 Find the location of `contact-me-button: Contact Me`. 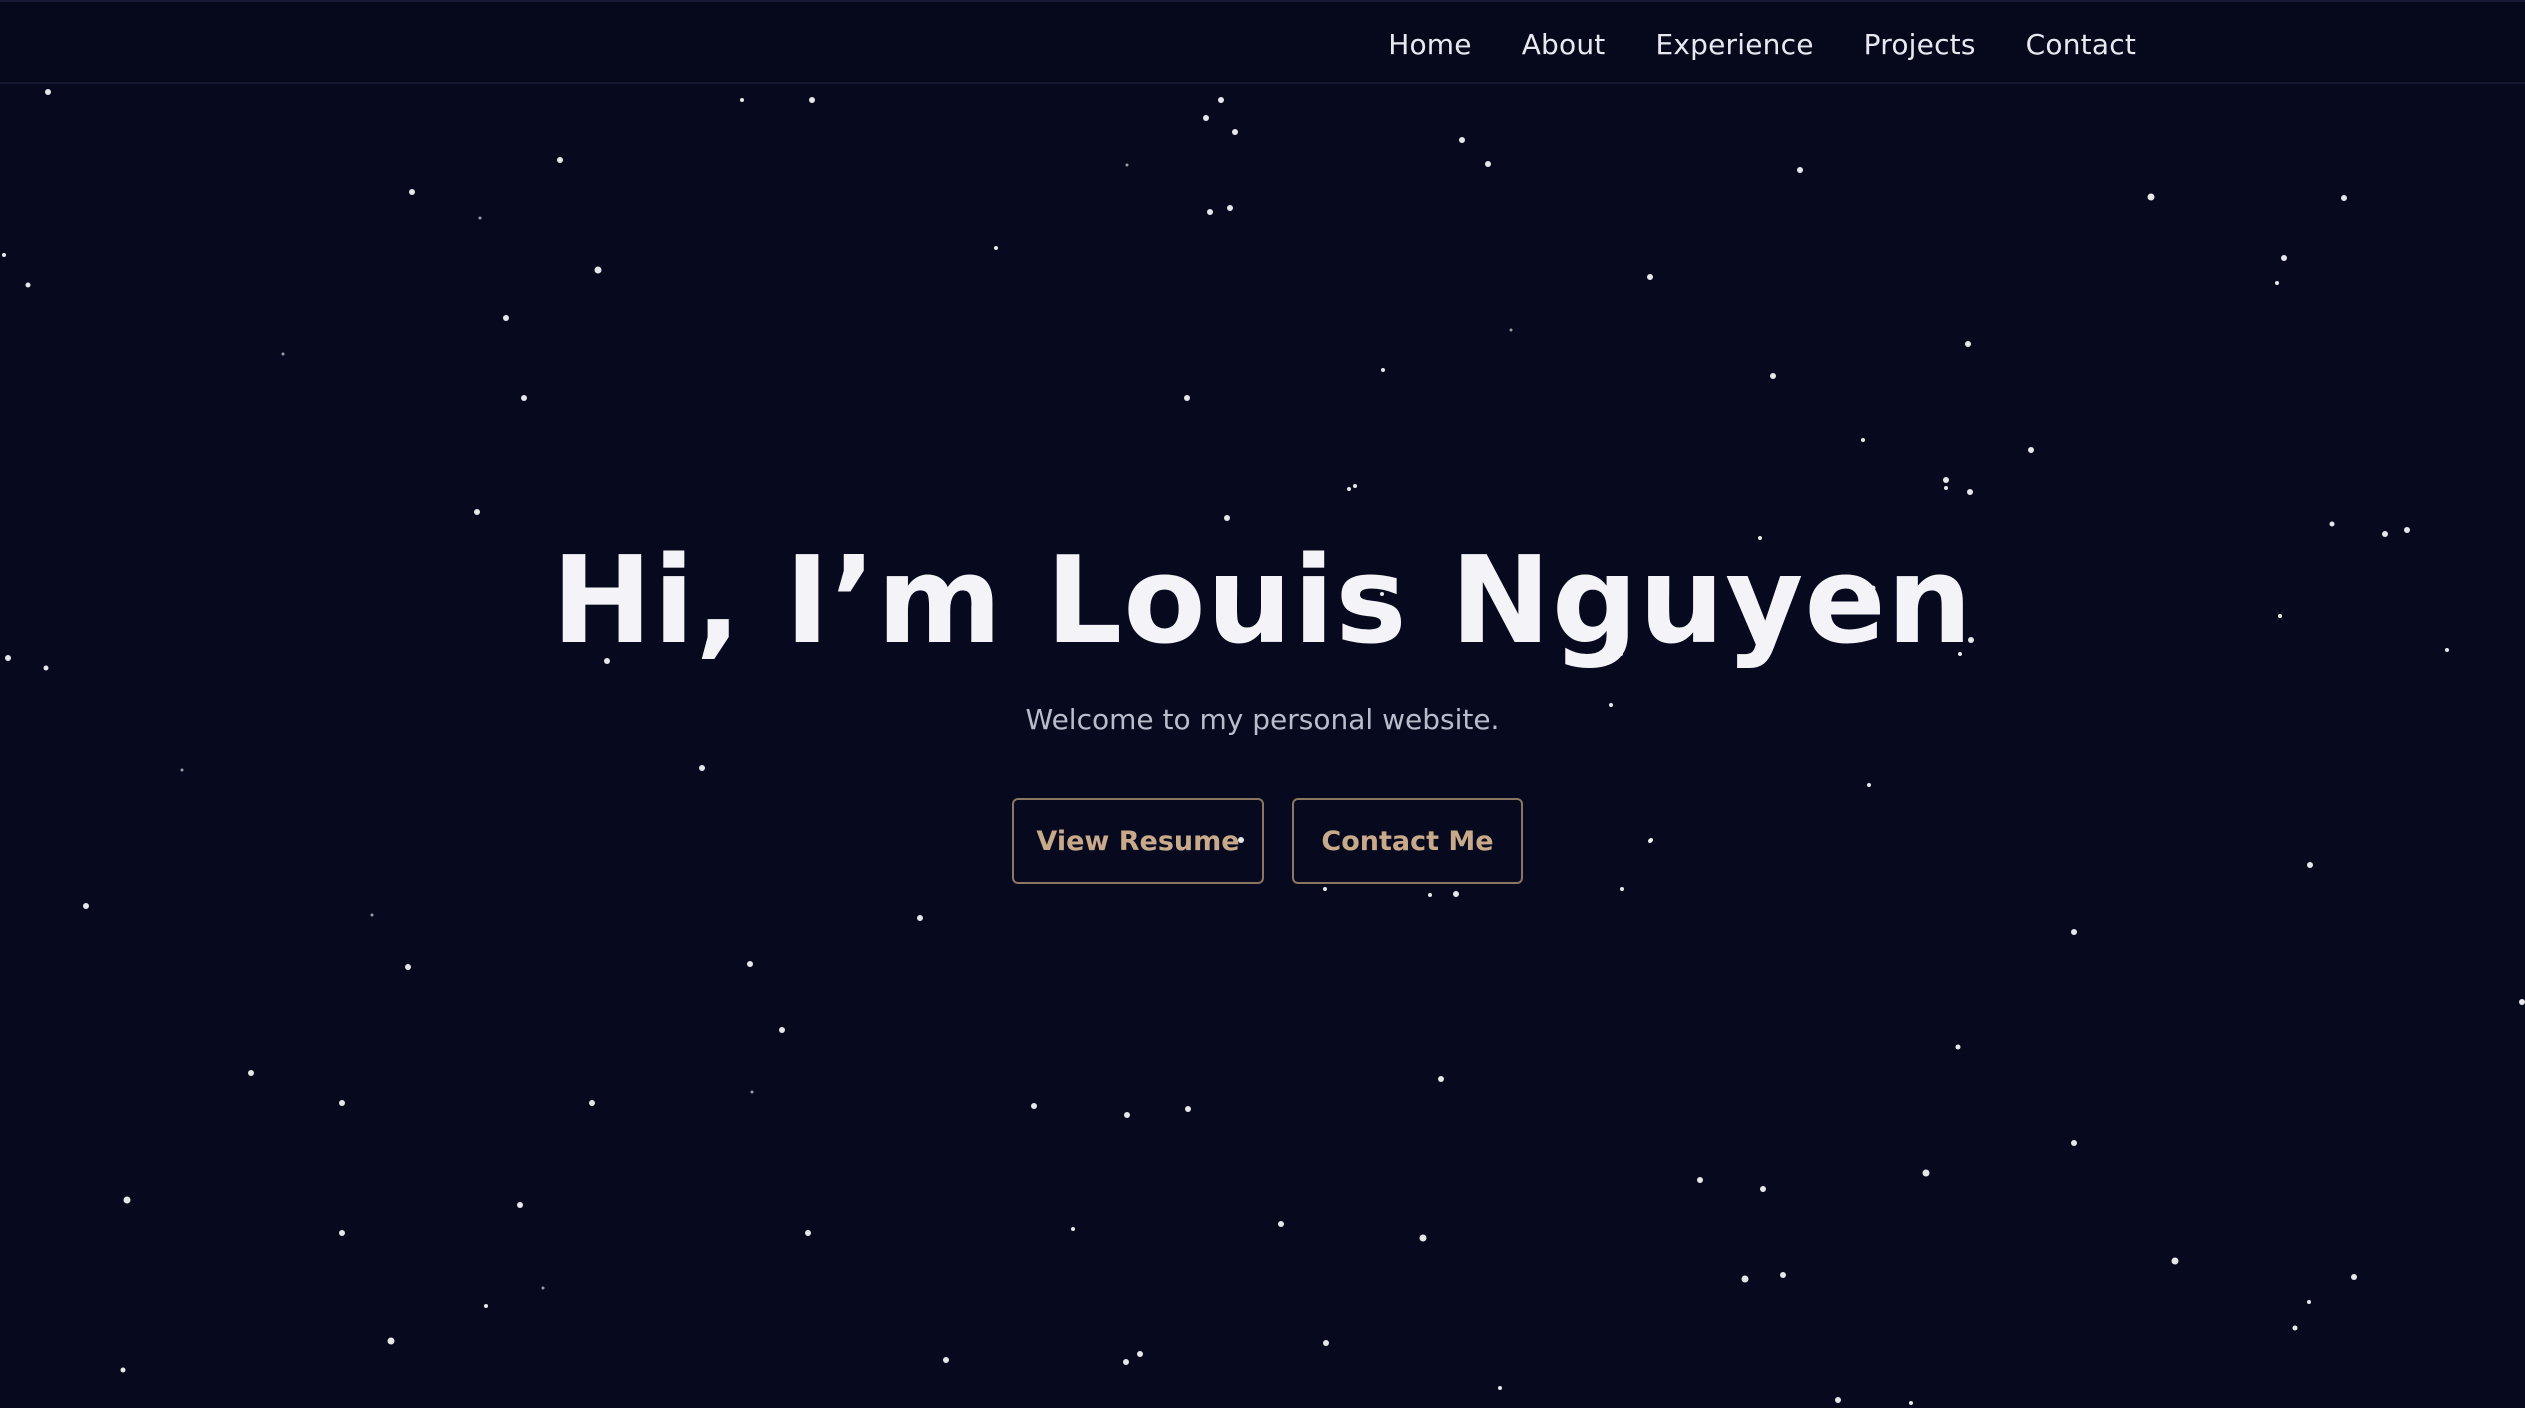

contact-me-button: Contact Me is located at coordinates (1407, 841).